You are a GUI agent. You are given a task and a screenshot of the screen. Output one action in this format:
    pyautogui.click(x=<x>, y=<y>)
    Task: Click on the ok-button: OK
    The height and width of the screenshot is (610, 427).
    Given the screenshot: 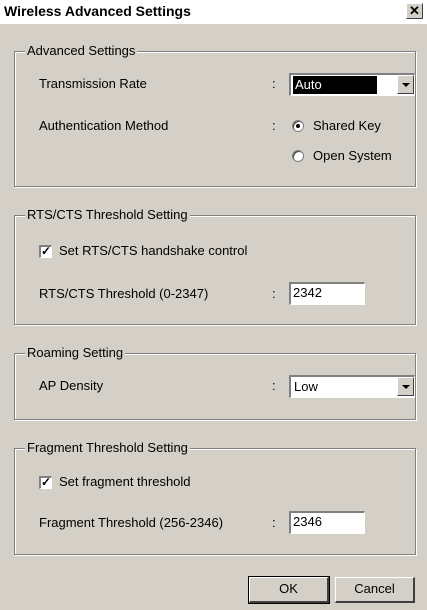 What is the action you would take?
    pyautogui.click(x=289, y=590)
    